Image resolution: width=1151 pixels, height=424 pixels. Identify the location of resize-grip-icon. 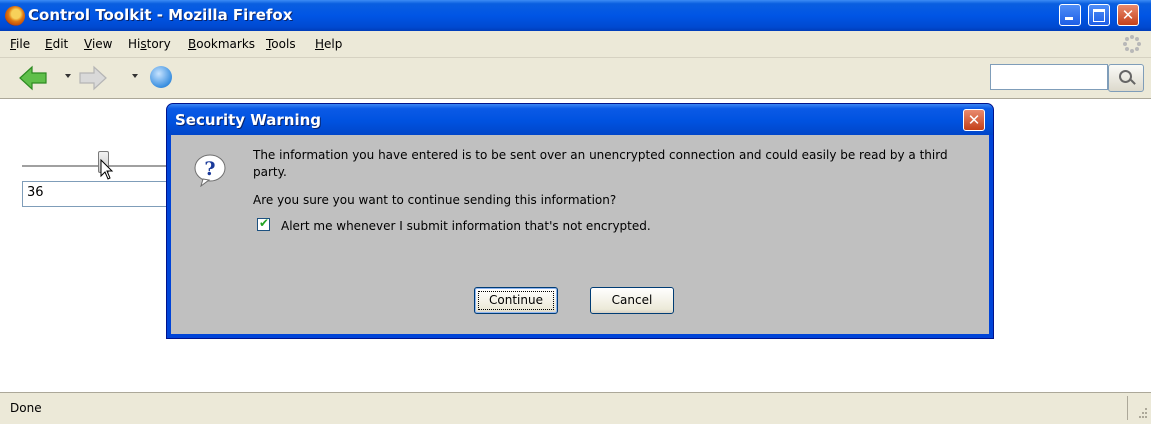
(1142, 413).